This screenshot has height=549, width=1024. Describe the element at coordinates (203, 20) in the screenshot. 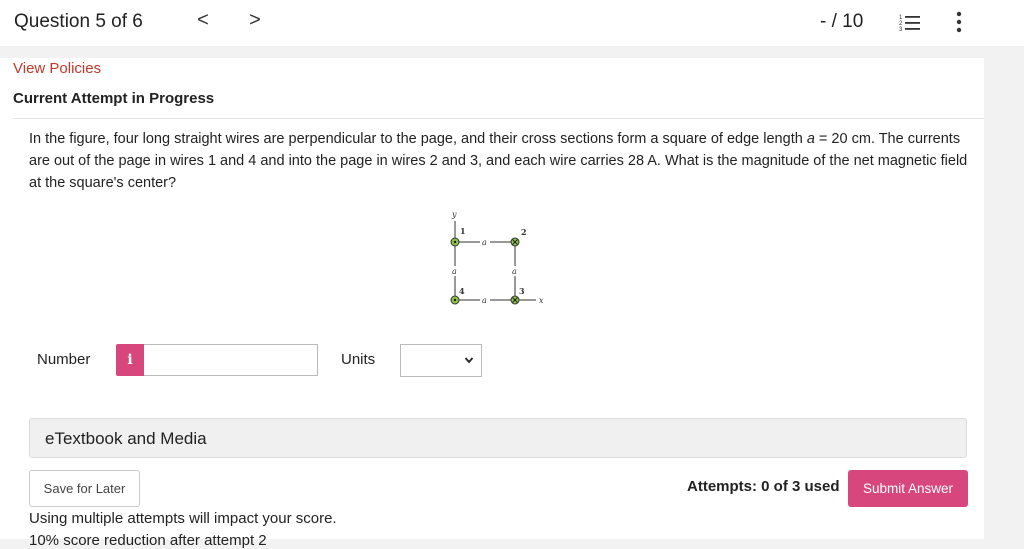

I see `previous-question-button: <` at that location.